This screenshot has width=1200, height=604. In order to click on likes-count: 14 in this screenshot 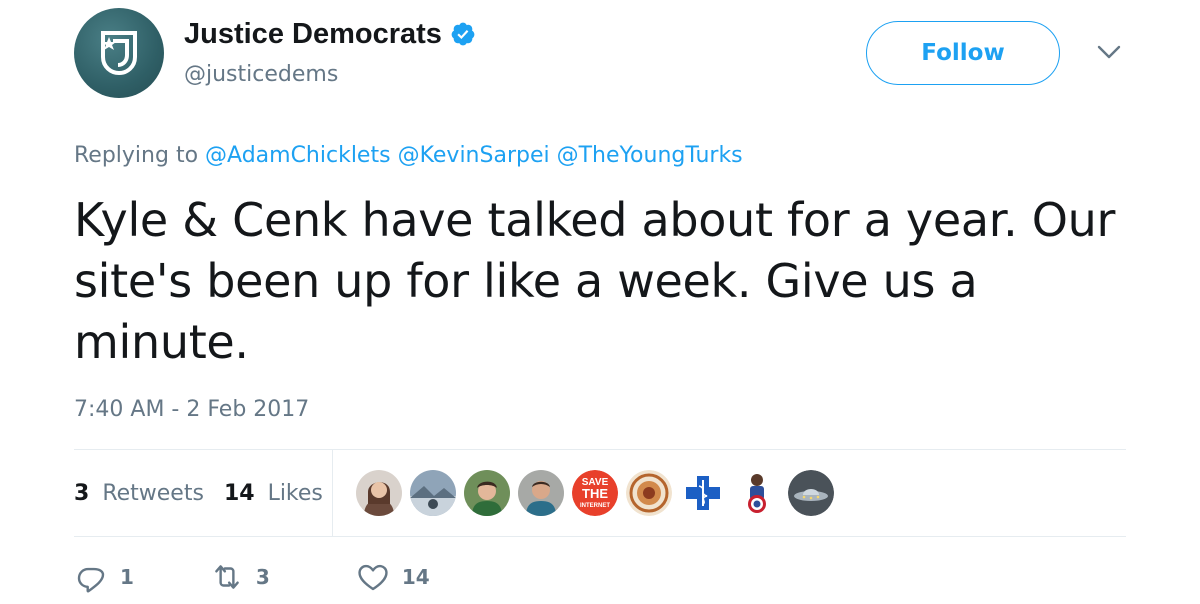, I will do `click(239, 493)`.